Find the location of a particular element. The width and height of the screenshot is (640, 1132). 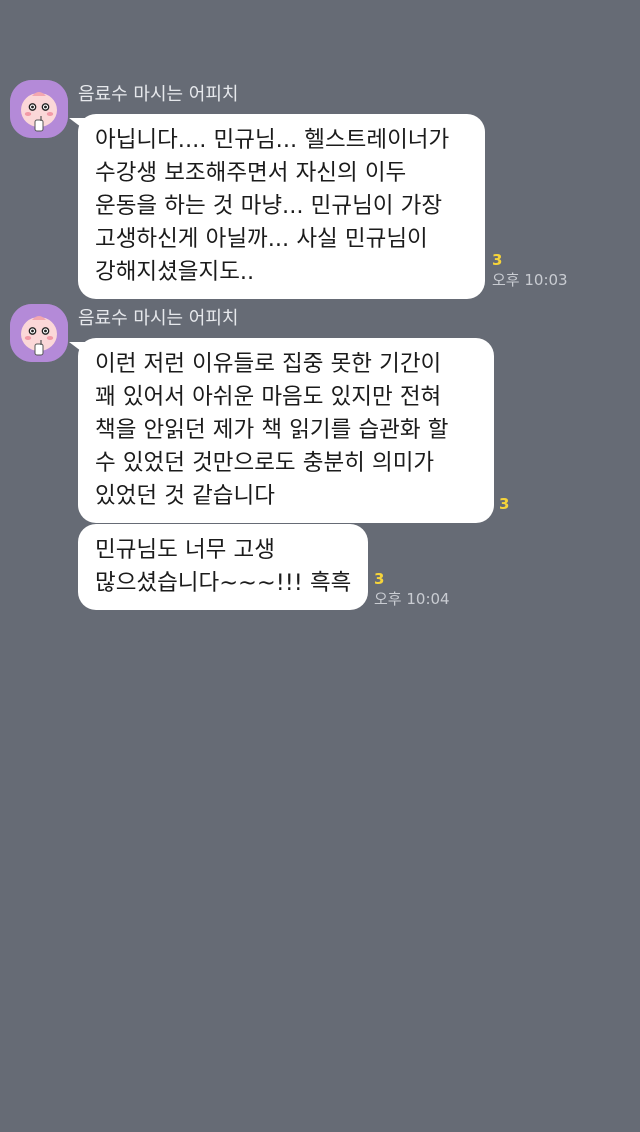

message-line: 꽤 있어서 아쉬운 마음도 있지만 전혀 is located at coordinates (268, 397).